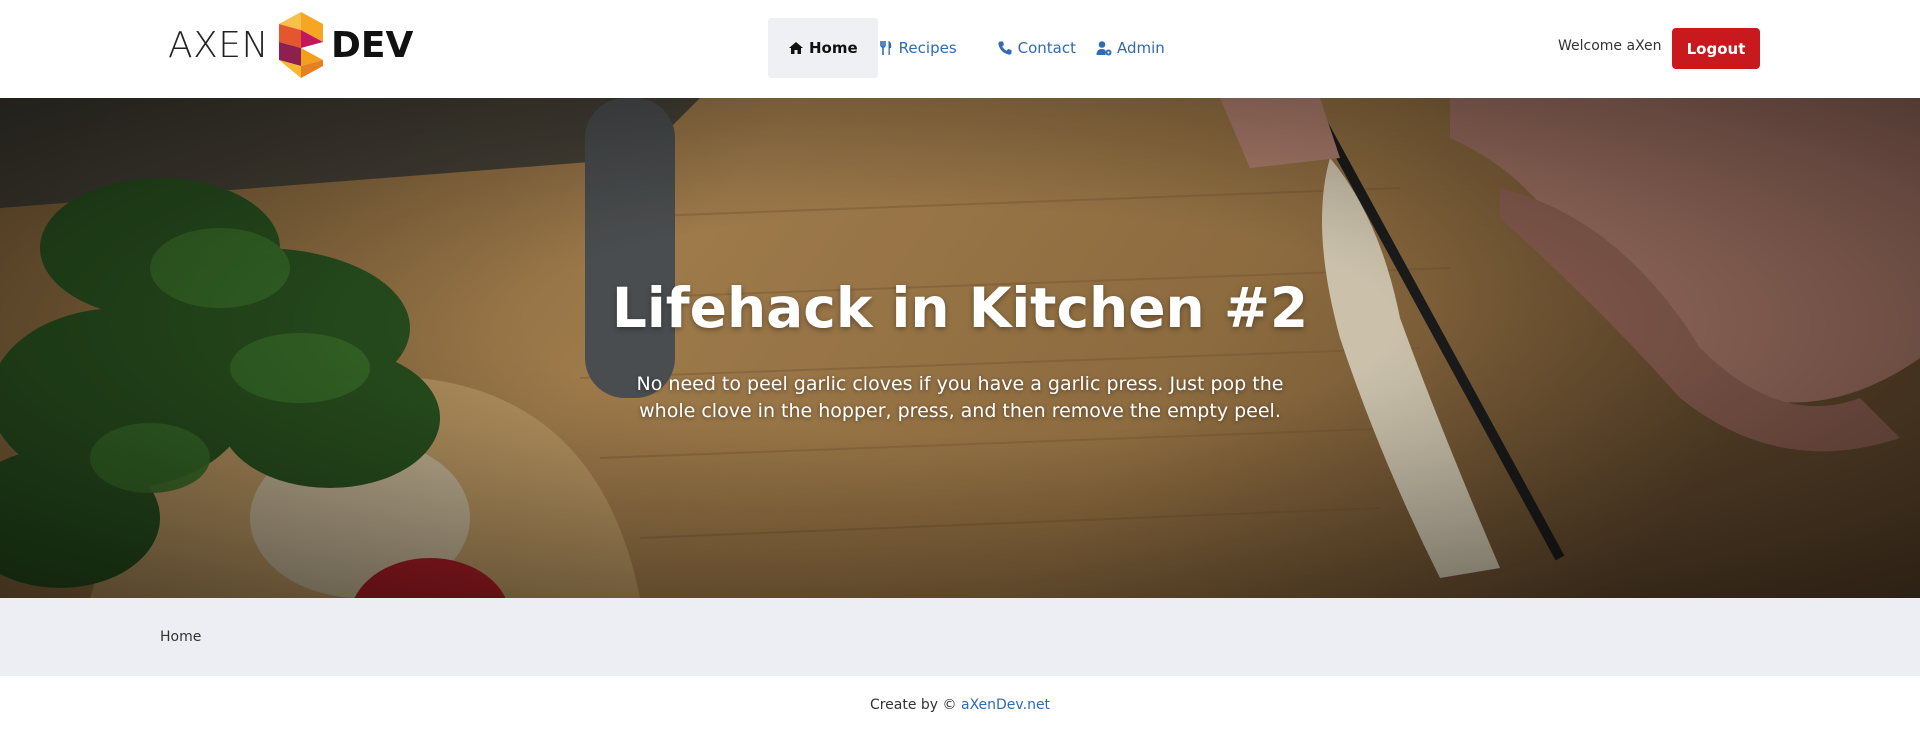 The width and height of the screenshot is (1920, 735). Describe the element at coordinates (796, 48) in the screenshot. I see `home-icon` at that location.